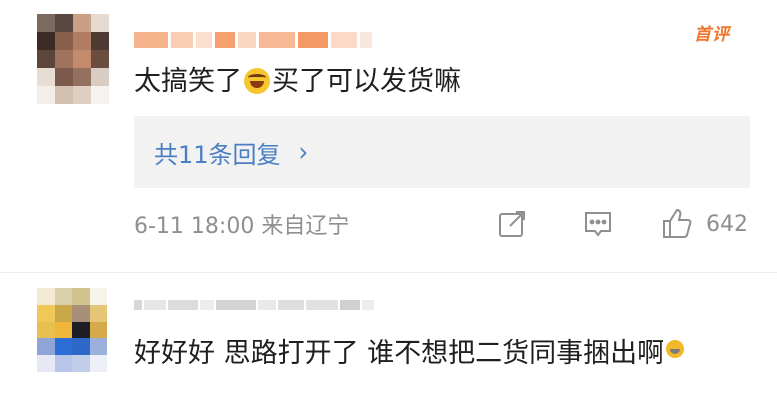 The image size is (777, 400). I want to click on like-count: 642, so click(727, 224).